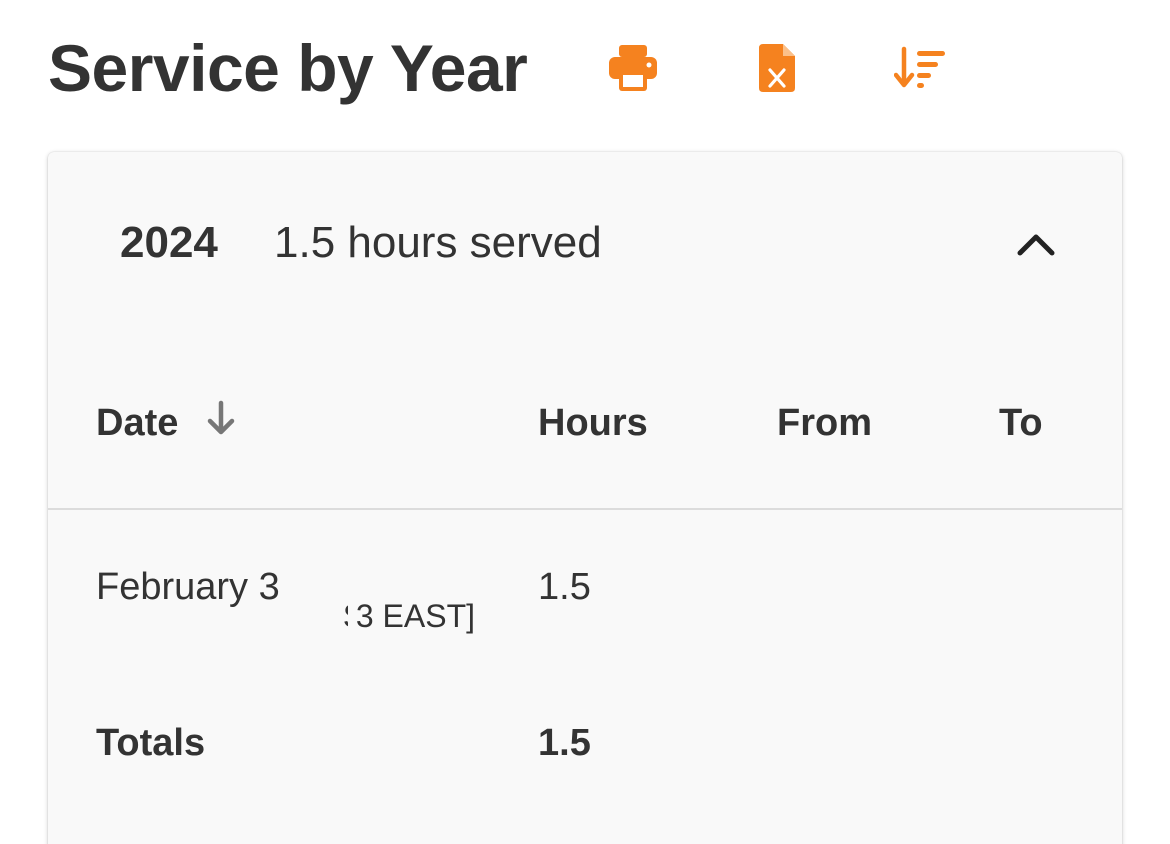  What do you see at coordinates (169, 242) in the screenshot?
I see `year-label: 2024` at bounding box center [169, 242].